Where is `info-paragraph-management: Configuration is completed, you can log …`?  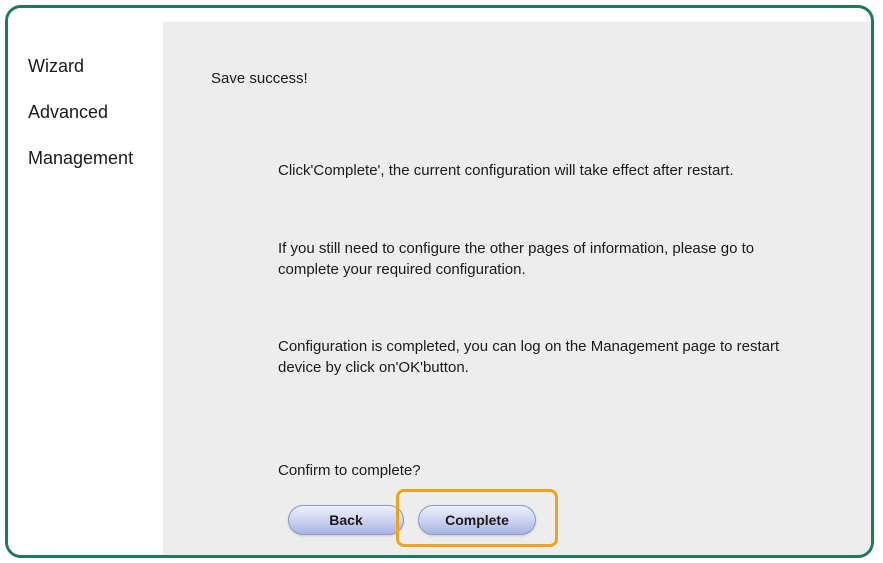
info-paragraph-management: Configuration is completed, you can log … is located at coordinates (529, 357).